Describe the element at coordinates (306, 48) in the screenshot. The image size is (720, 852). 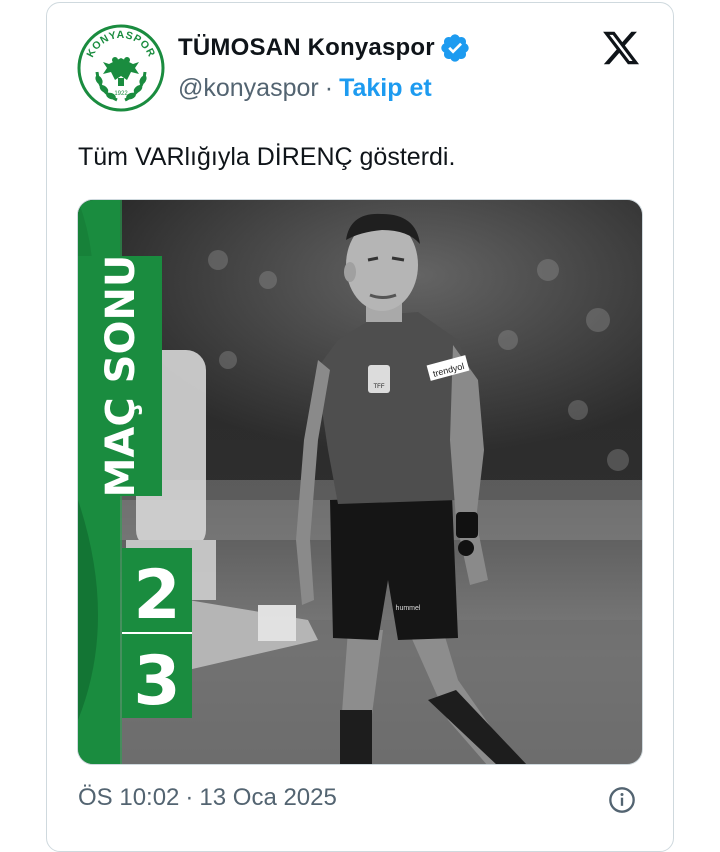
I see `author-display-name: TÜMOSAN Konyaspor` at that location.